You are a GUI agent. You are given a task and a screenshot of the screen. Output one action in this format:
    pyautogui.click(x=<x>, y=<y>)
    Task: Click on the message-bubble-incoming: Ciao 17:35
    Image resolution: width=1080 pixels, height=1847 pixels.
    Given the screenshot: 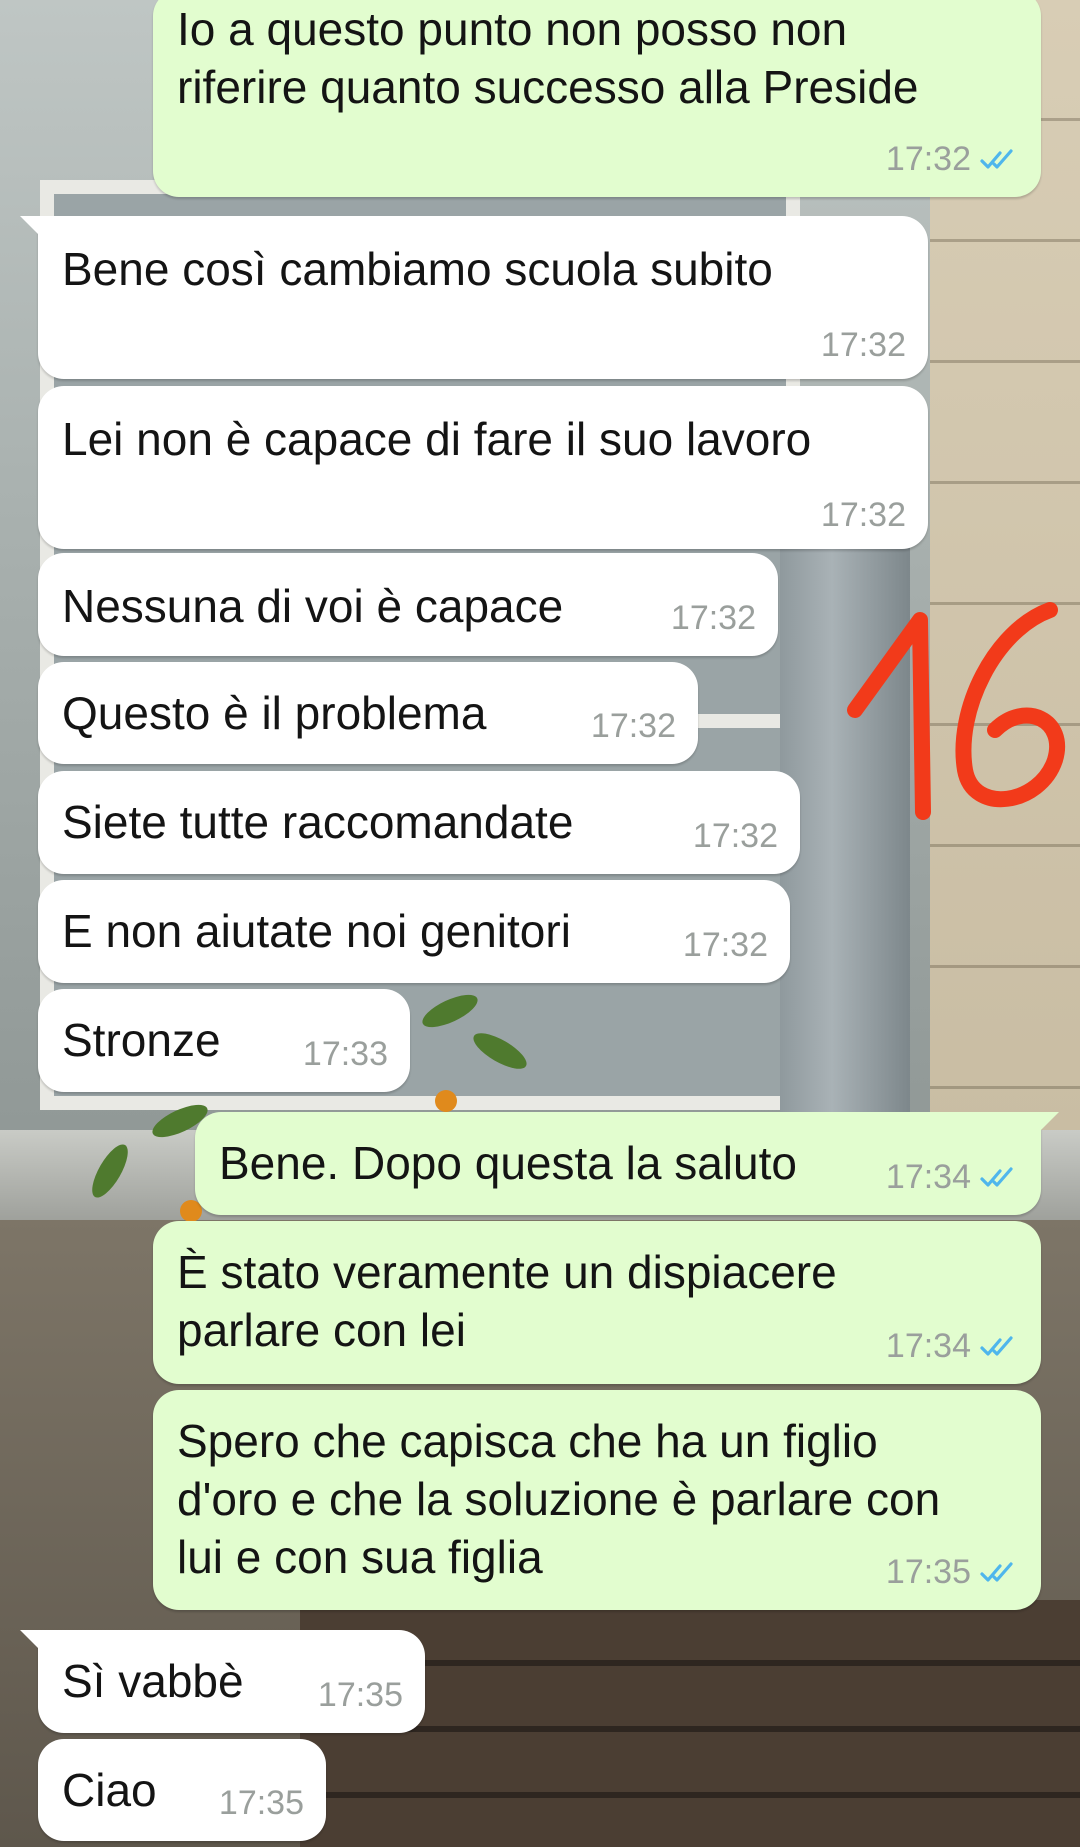 What is the action you would take?
    pyautogui.click(x=182, y=1790)
    